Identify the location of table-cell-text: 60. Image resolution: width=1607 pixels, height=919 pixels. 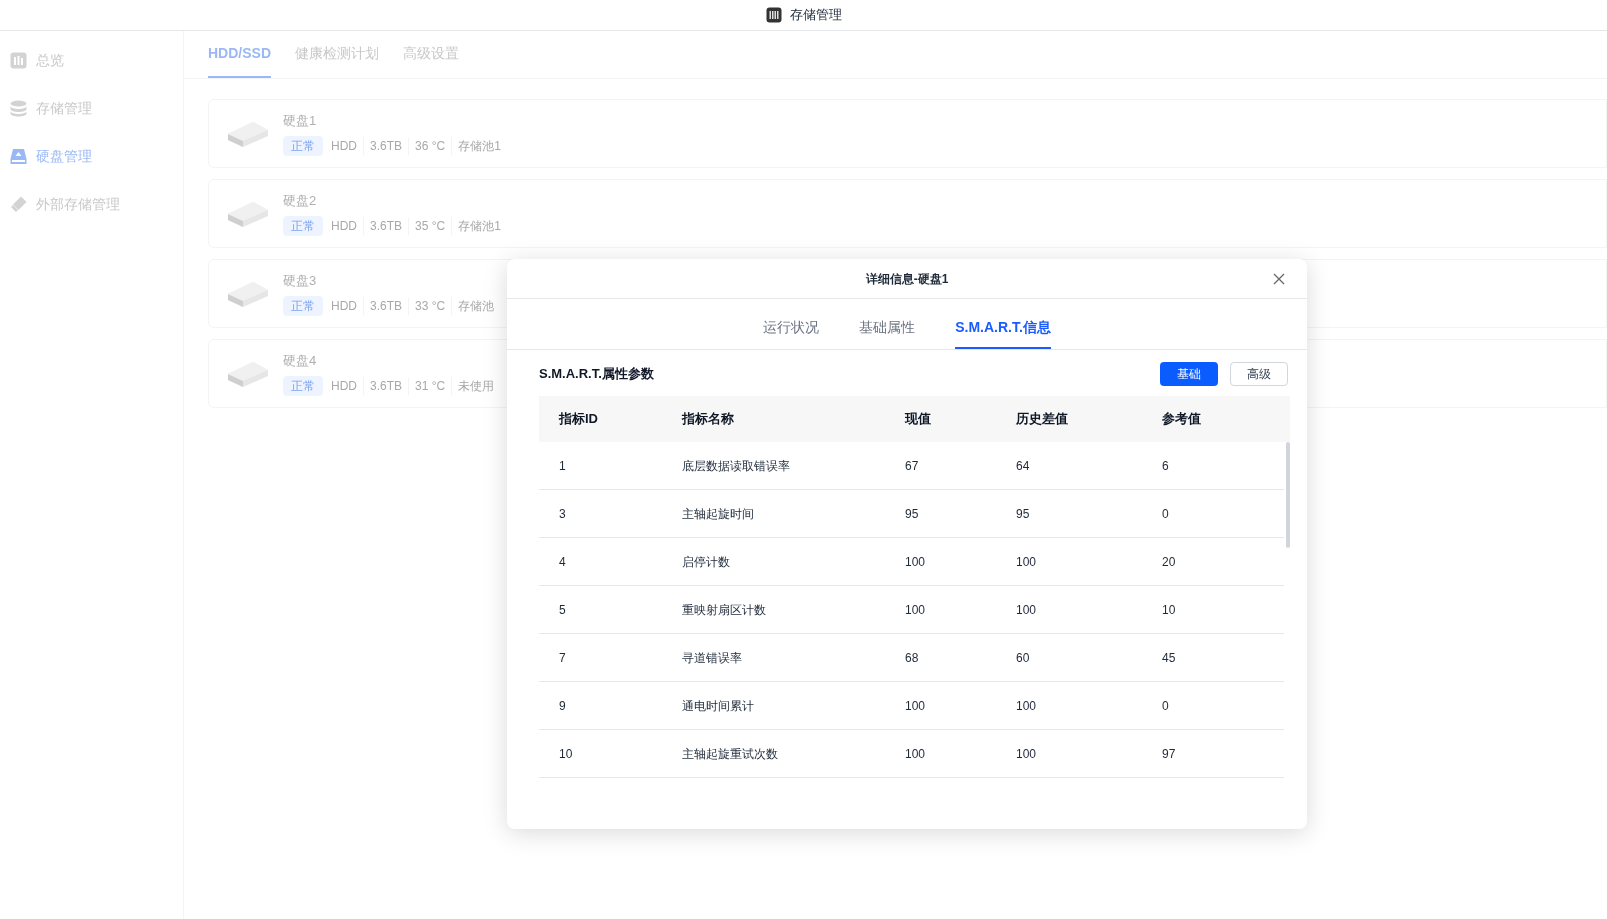
(1023, 658).